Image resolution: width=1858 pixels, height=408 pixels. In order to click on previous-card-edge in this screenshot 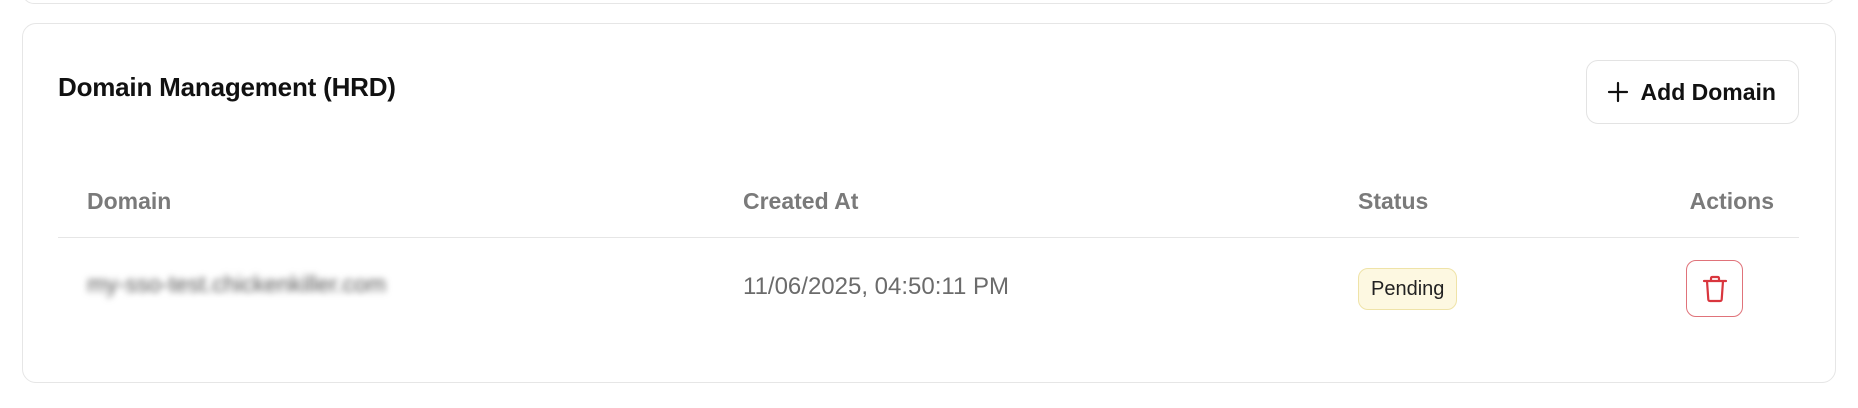, I will do `click(929, 2)`.